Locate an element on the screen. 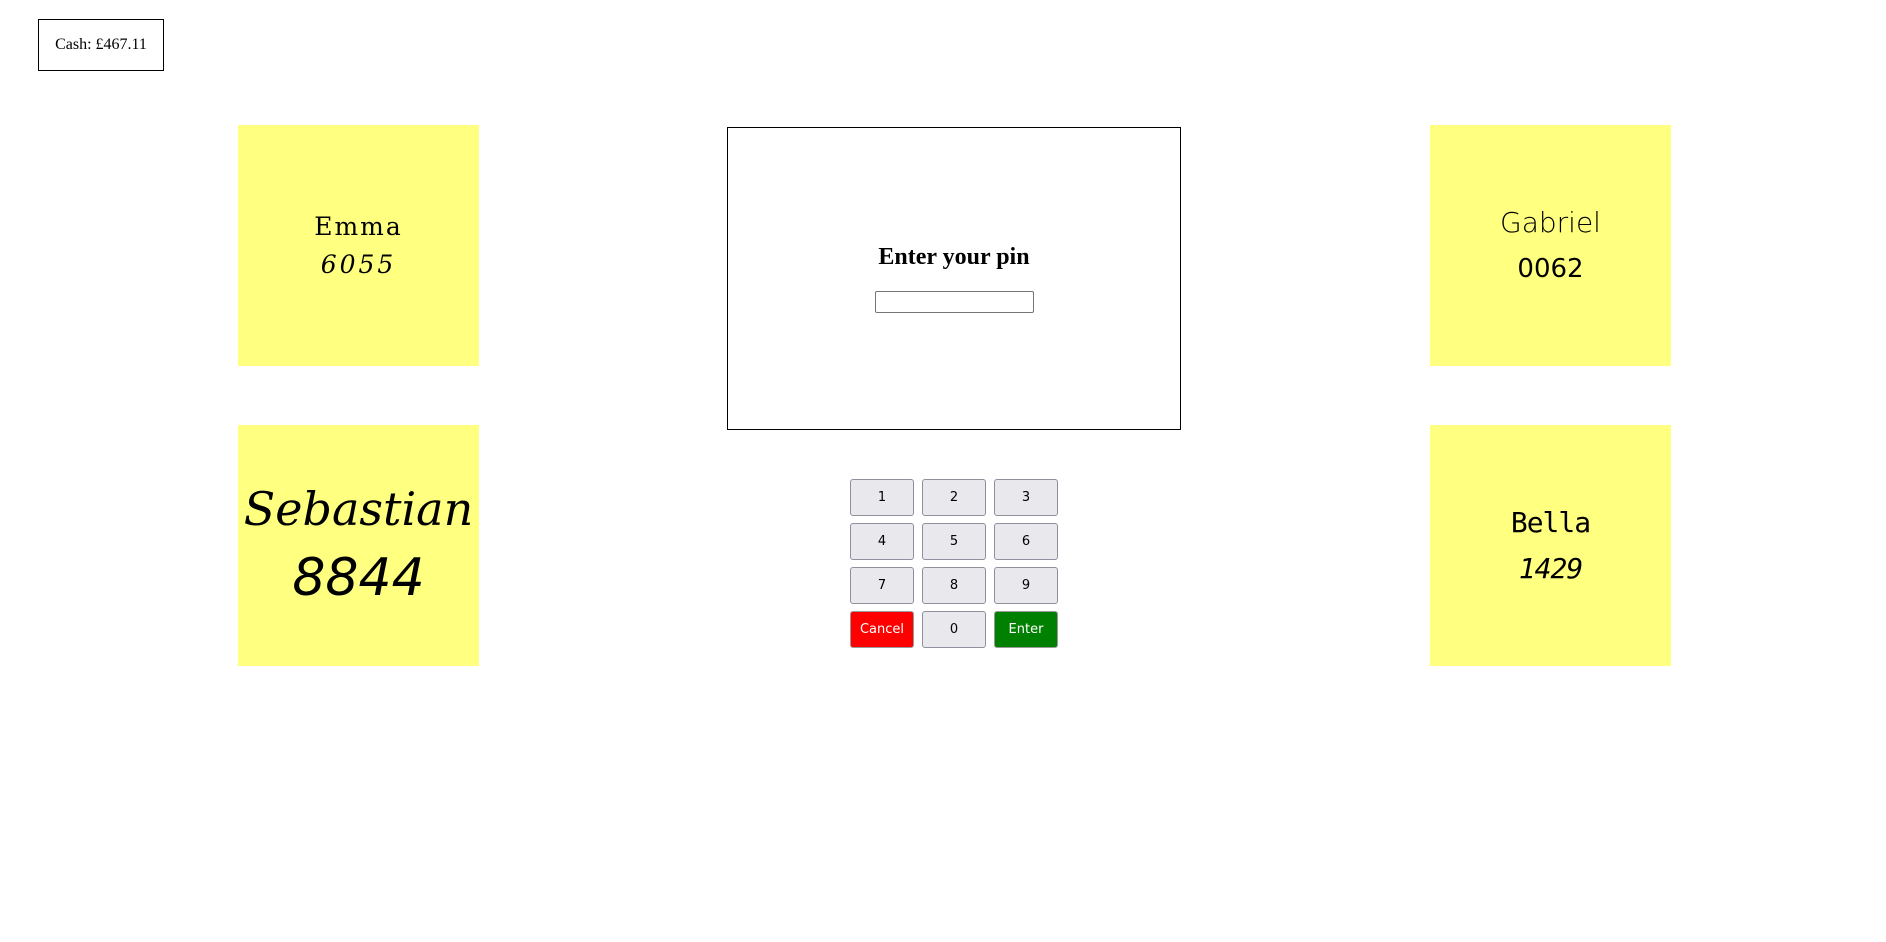 This screenshot has width=1886, height=942. key-0-button: 0 is located at coordinates (954, 629).